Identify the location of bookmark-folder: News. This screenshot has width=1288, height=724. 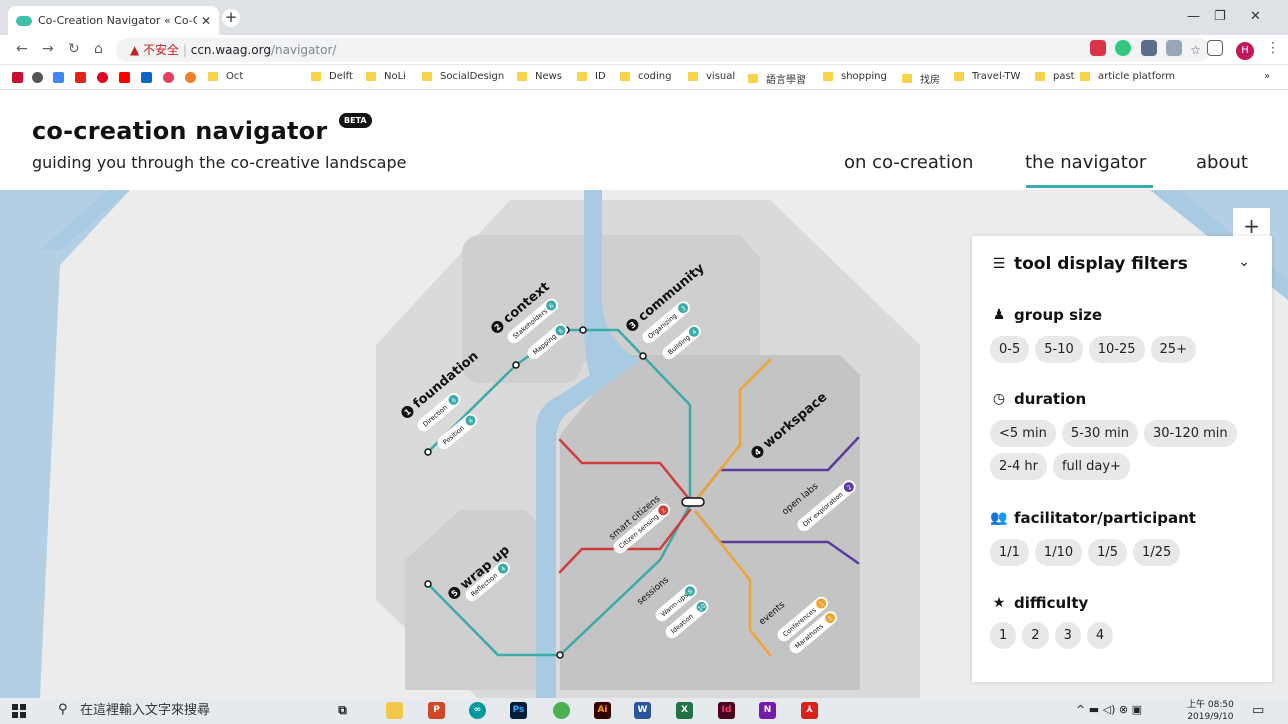
(539, 76).